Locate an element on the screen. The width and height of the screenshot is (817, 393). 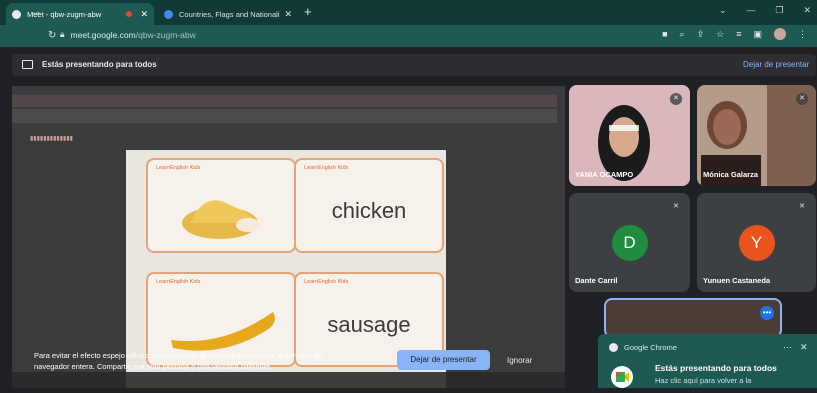
more-icon: ··· is located at coordinates (787, 347).